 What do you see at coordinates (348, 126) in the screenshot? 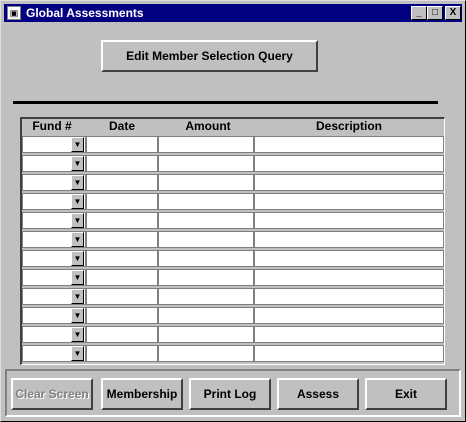
I see `column-header-description: Description` at bounding box center [348, 126].